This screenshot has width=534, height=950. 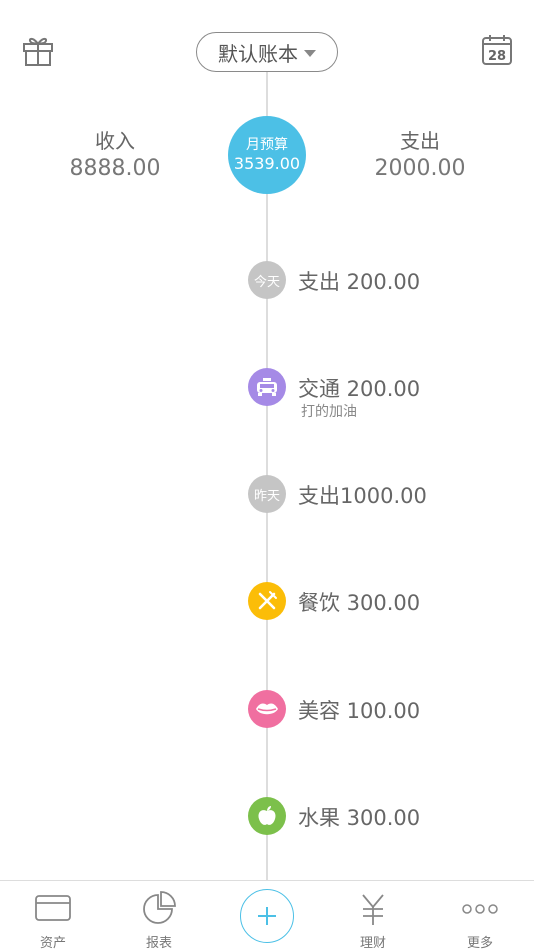 What do you see at coordinates (420, 141) in the screenshot?
I see `expense-label: 支出` at bounding box center [420, 141].